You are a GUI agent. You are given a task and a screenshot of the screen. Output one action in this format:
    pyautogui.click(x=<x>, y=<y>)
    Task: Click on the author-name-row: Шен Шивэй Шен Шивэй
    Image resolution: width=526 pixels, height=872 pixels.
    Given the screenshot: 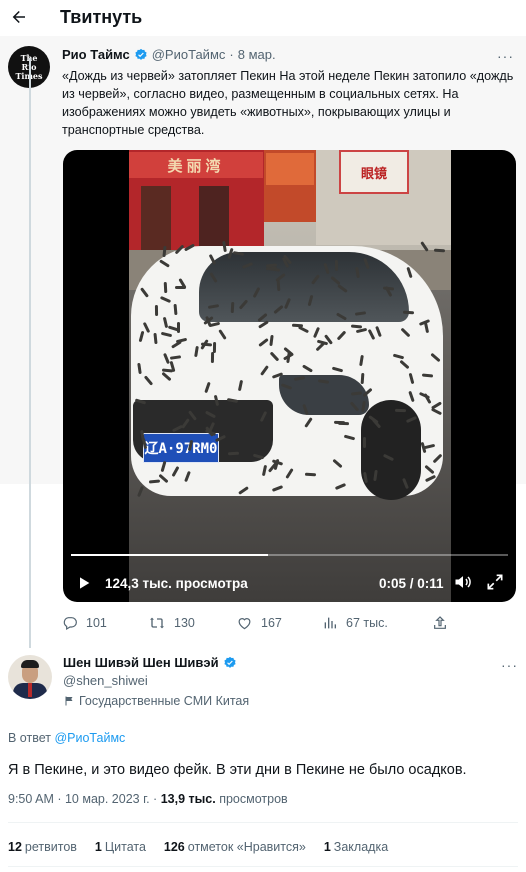 What is the action you would take?
    pyautogui.click(x=152, y=662)
    